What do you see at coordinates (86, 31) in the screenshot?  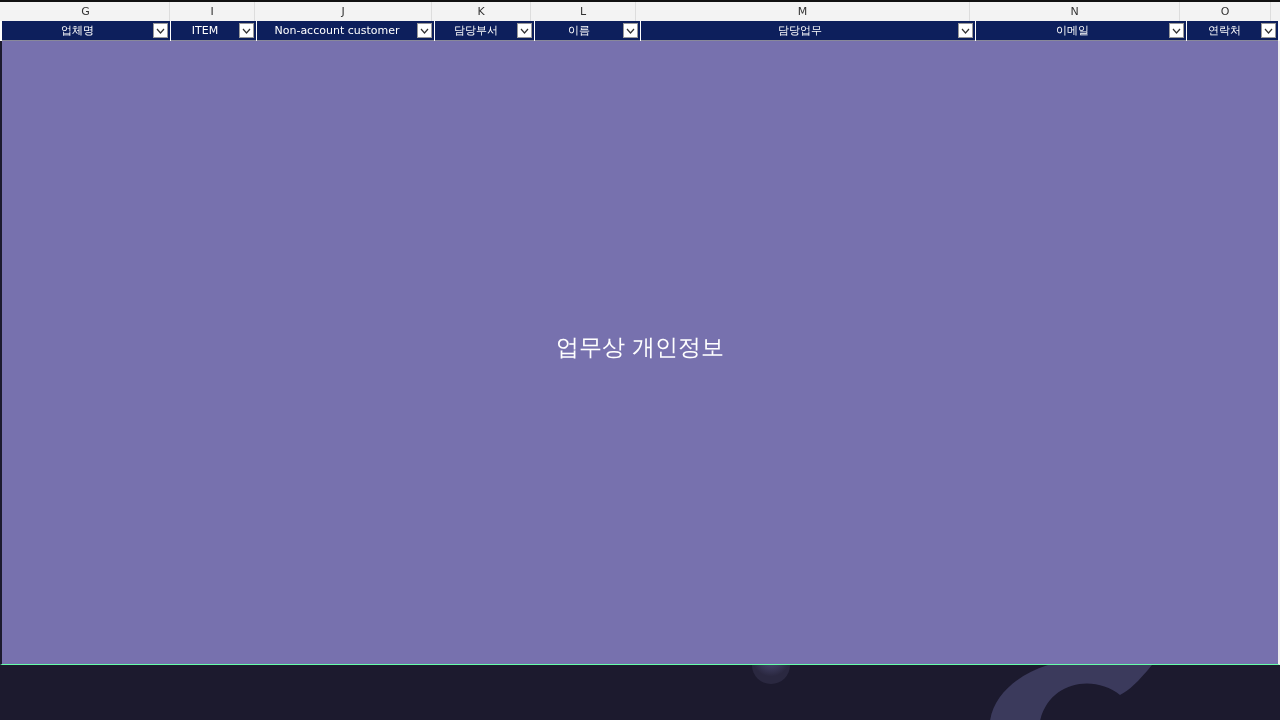 I see `header-cell: 업체명` at bounding box center [86, 31].